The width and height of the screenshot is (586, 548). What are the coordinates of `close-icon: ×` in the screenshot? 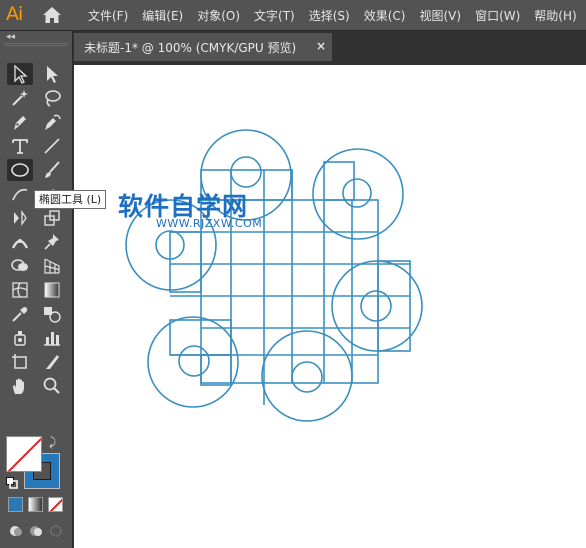 It's located at (321, 46).